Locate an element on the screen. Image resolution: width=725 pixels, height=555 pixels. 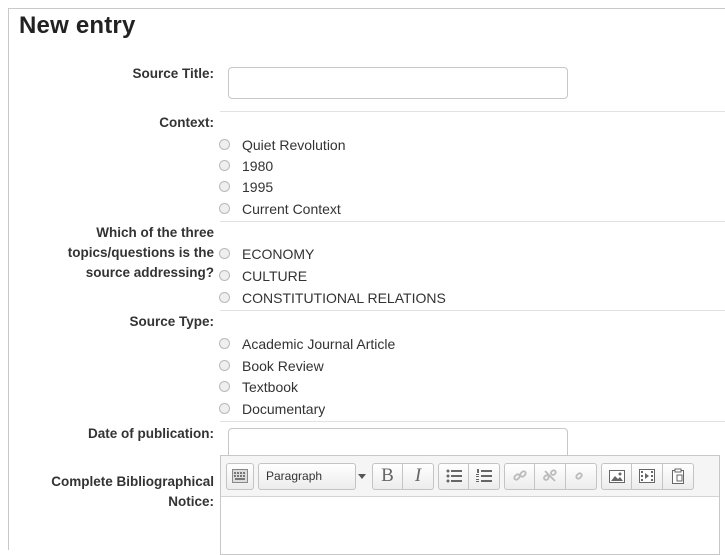
context-option: Current Context is located at coordinates (280, 208).